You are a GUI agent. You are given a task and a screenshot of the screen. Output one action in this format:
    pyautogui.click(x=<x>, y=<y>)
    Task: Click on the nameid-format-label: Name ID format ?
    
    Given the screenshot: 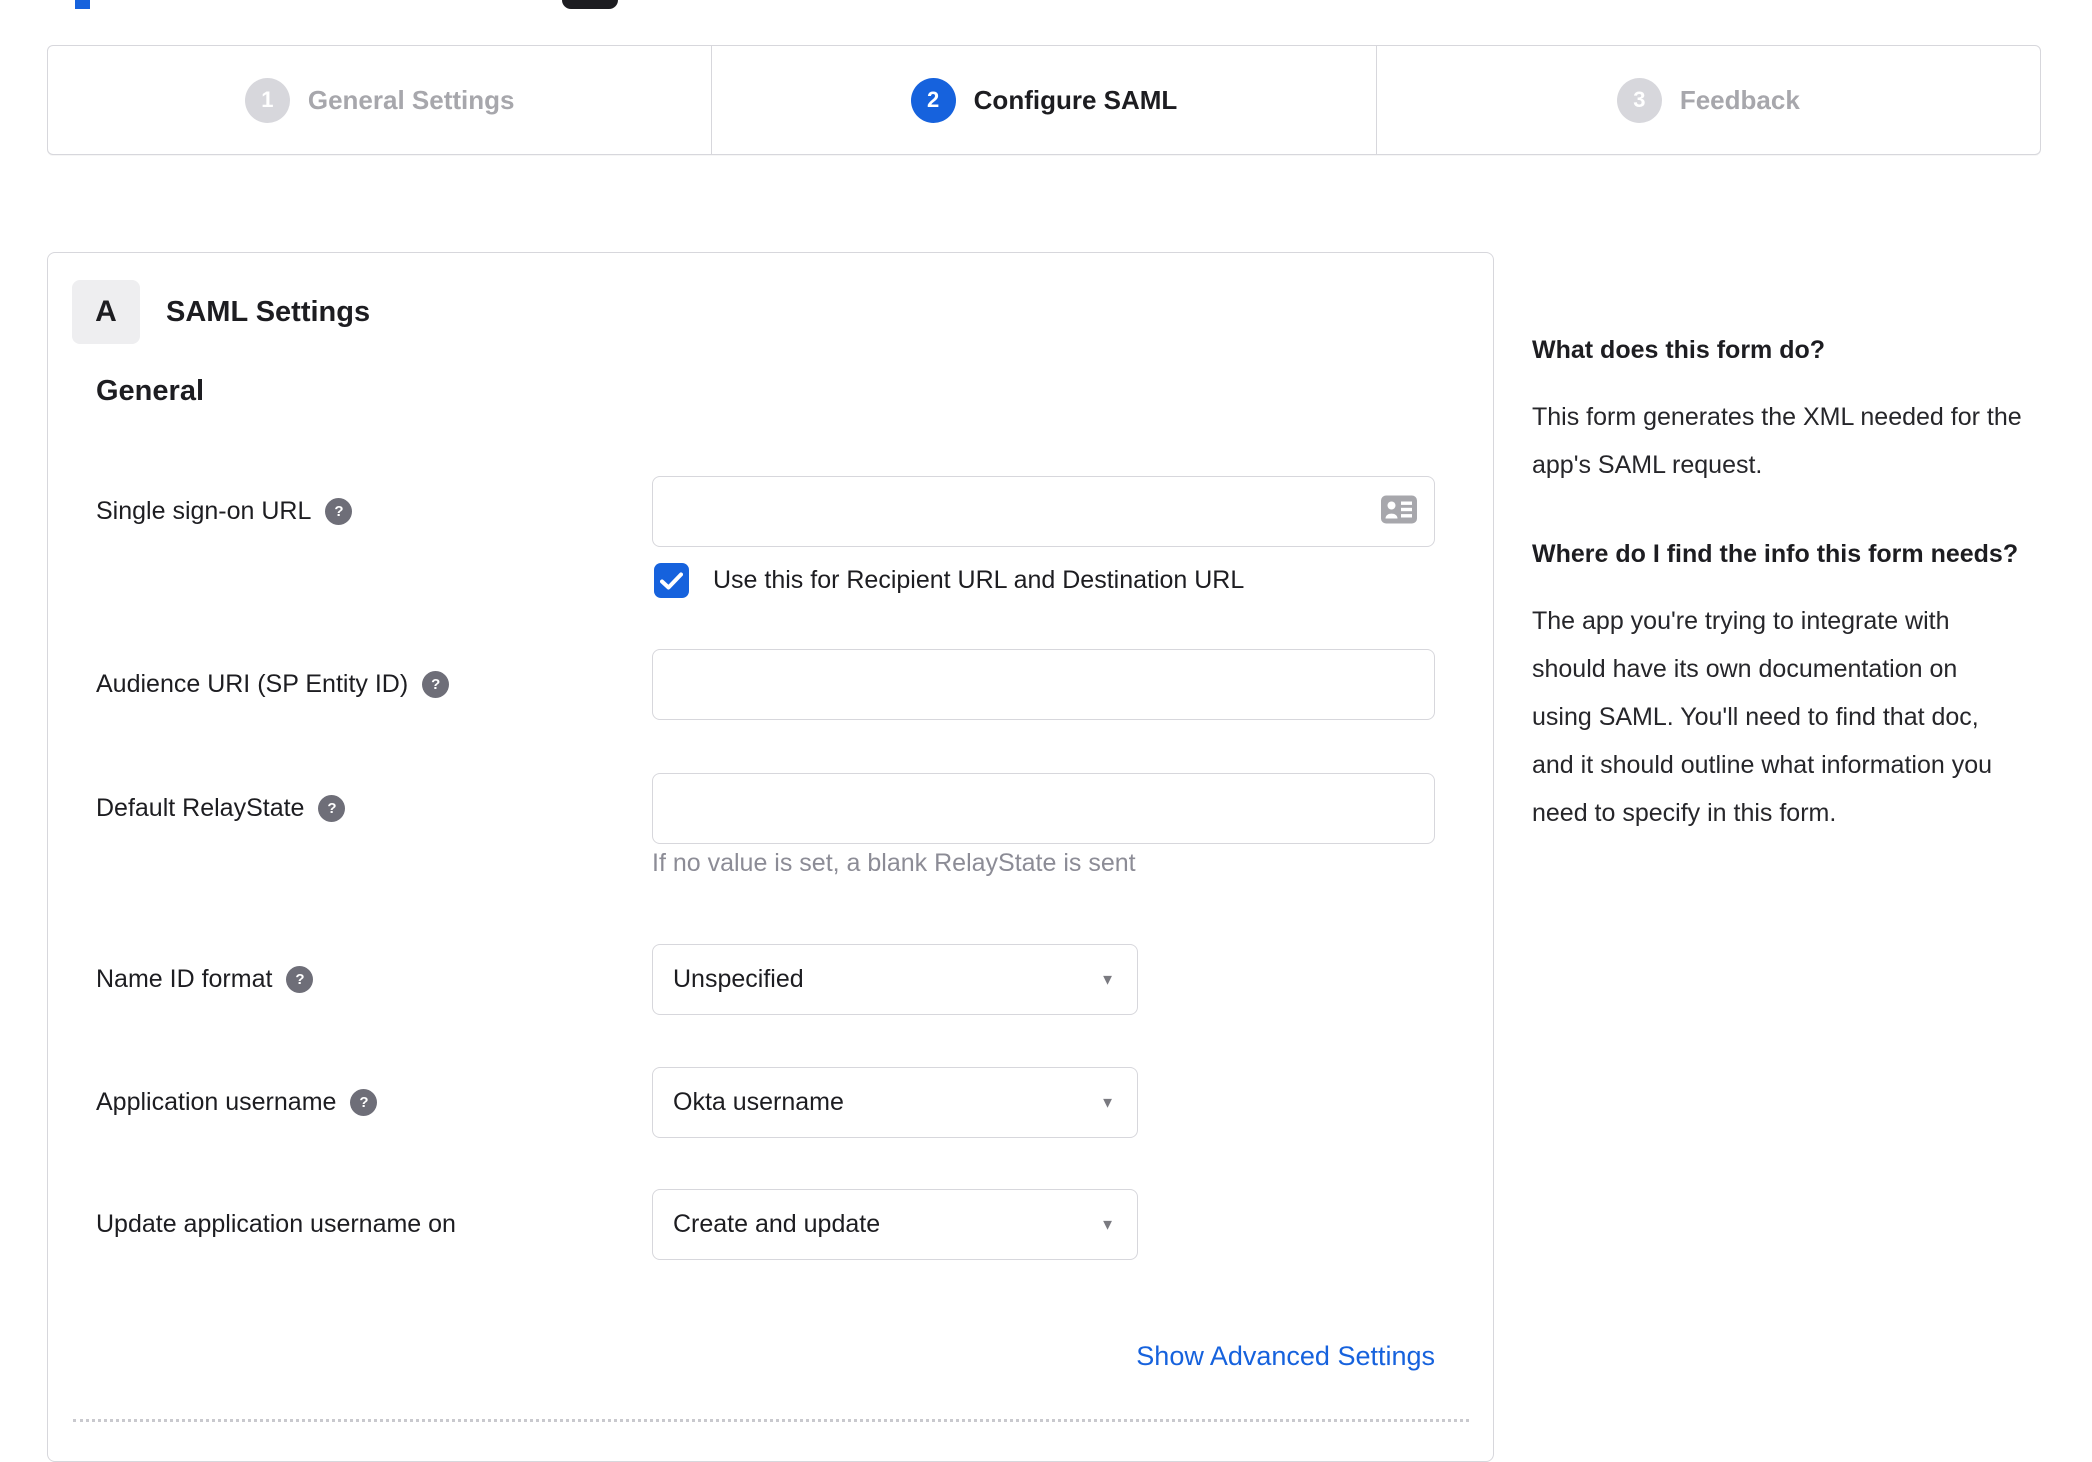 What is the action you would take?
    pyautogui.click(x=205, y=979)
    